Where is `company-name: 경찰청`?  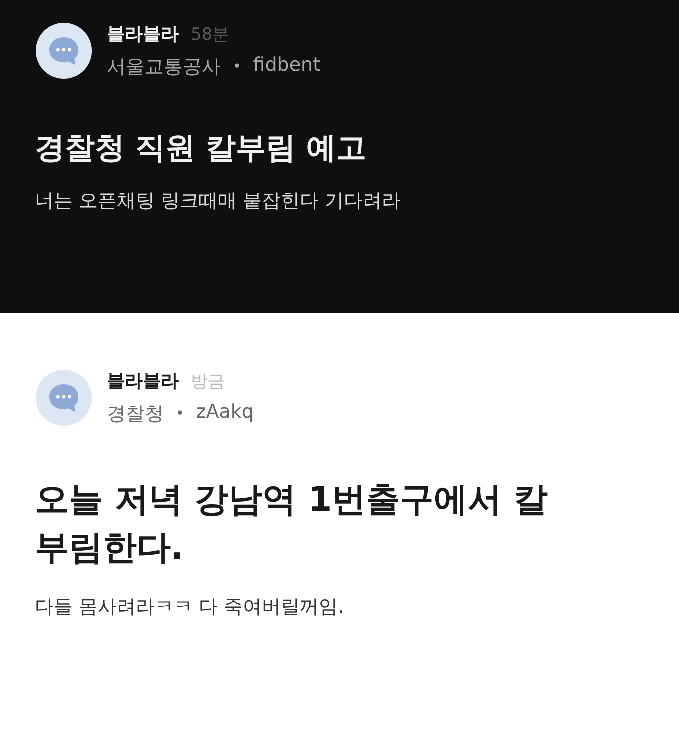 company-name: 경찰청 is located at coordinates (135, 414).